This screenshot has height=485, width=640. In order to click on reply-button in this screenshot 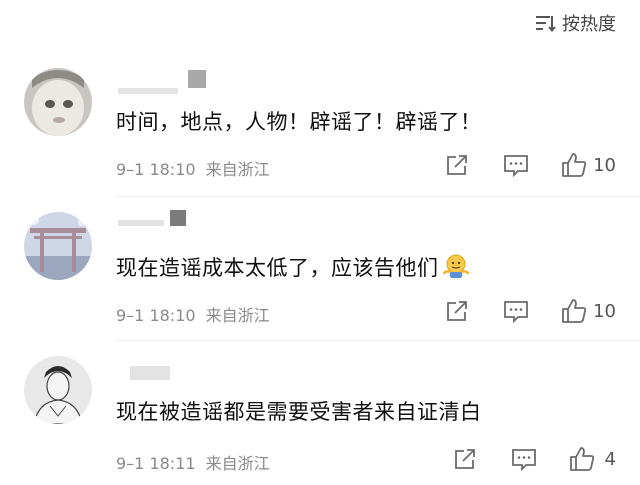, I will do `click(524, 459)`.